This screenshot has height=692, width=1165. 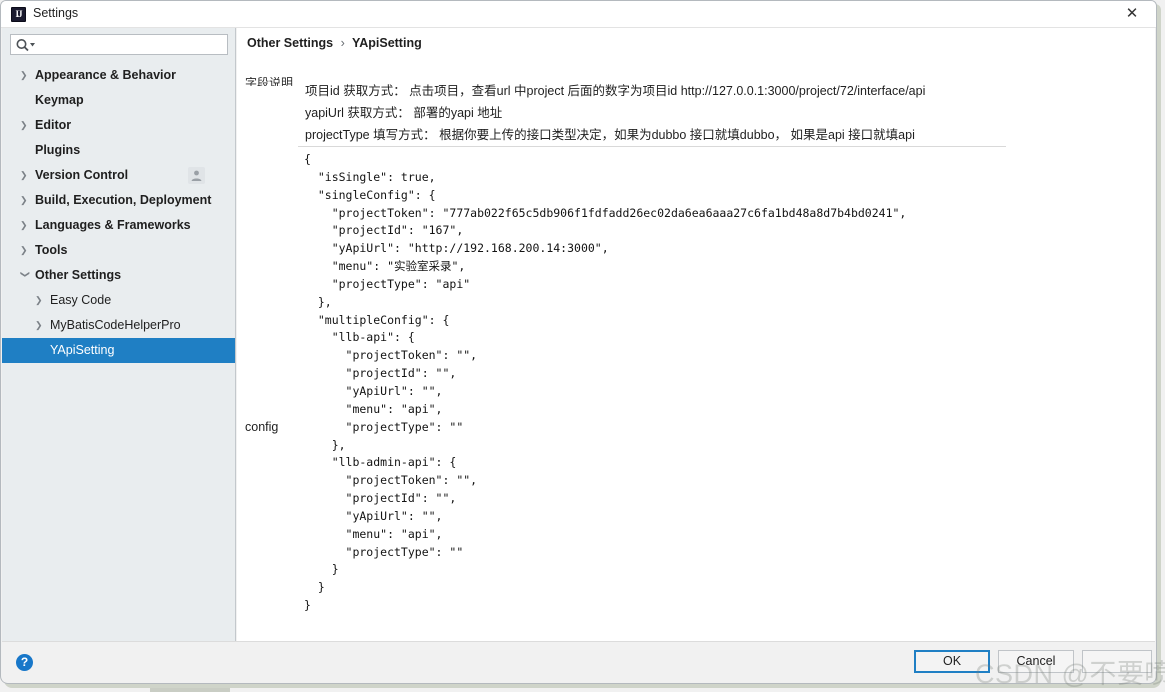 What do you see at coordinates (106, 75) in the screenshot?
I see `sidebar-item-label: Appearance & Behavior` at bounding box center [106, 75].